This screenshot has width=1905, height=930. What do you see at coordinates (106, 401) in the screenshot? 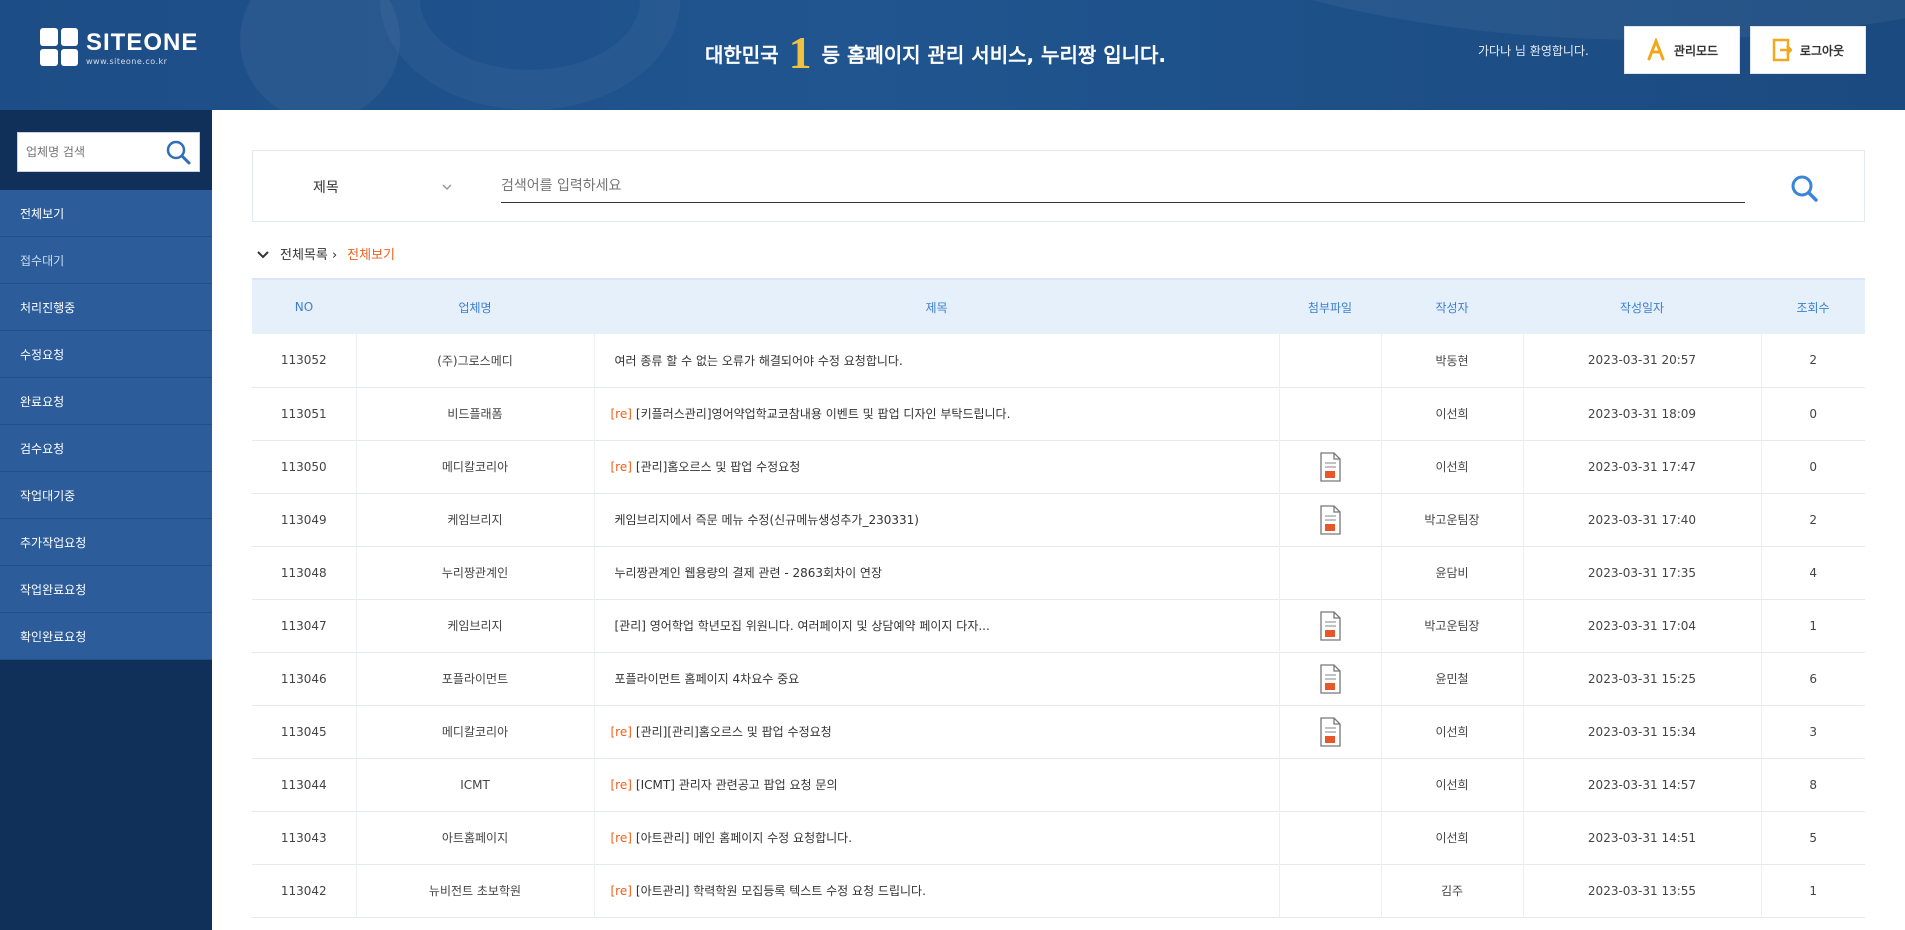
I see `sidebar-item-complete-request: 완료요청` at bounding box center [106, 401].